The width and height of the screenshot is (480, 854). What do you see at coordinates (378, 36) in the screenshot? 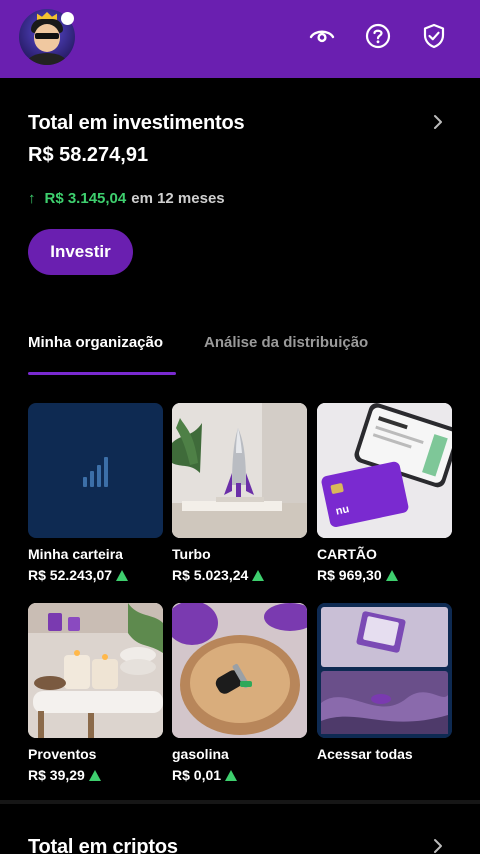
I see `help-icon` at bounding box center [378, 36].